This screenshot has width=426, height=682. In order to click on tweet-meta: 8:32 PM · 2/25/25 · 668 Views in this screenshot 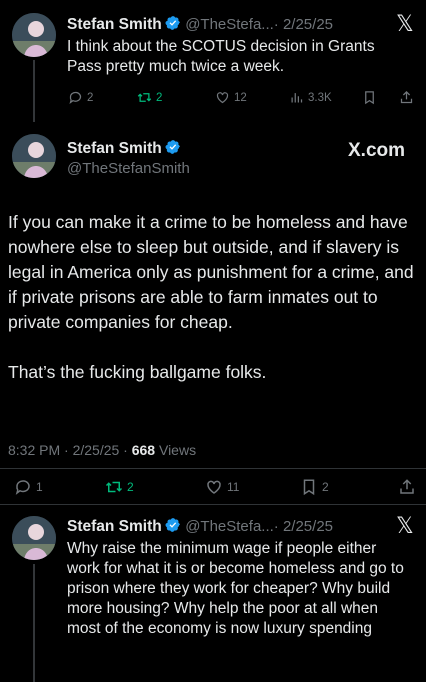, I will do `click(102, 450)`.